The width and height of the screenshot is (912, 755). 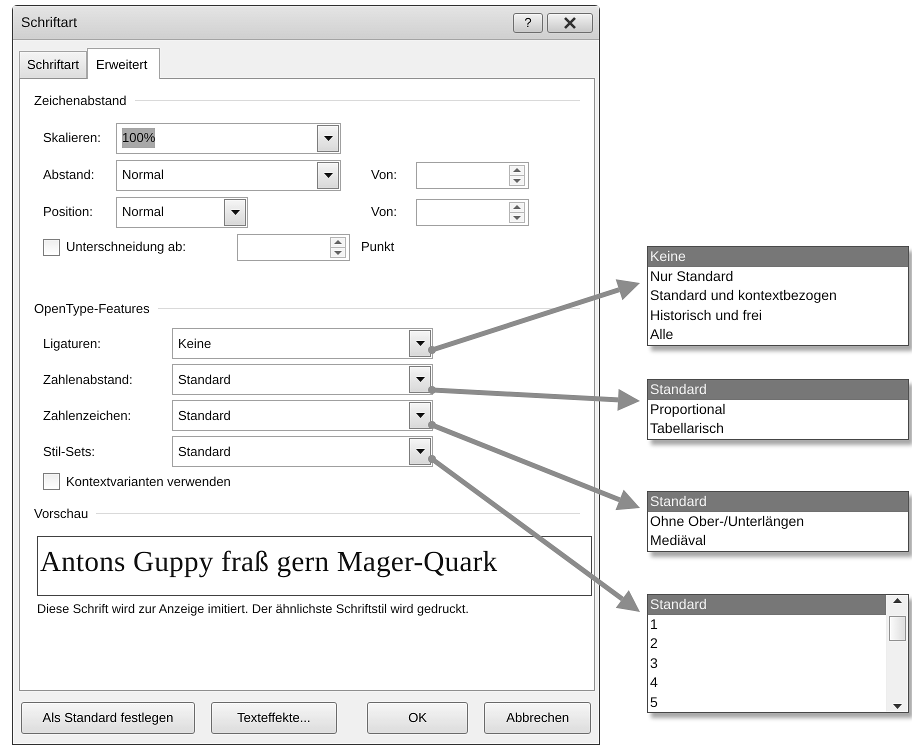 I want to click on preview-box: Antons Guppy fraß gern Mager-Quark, so click(x=314, y=566).